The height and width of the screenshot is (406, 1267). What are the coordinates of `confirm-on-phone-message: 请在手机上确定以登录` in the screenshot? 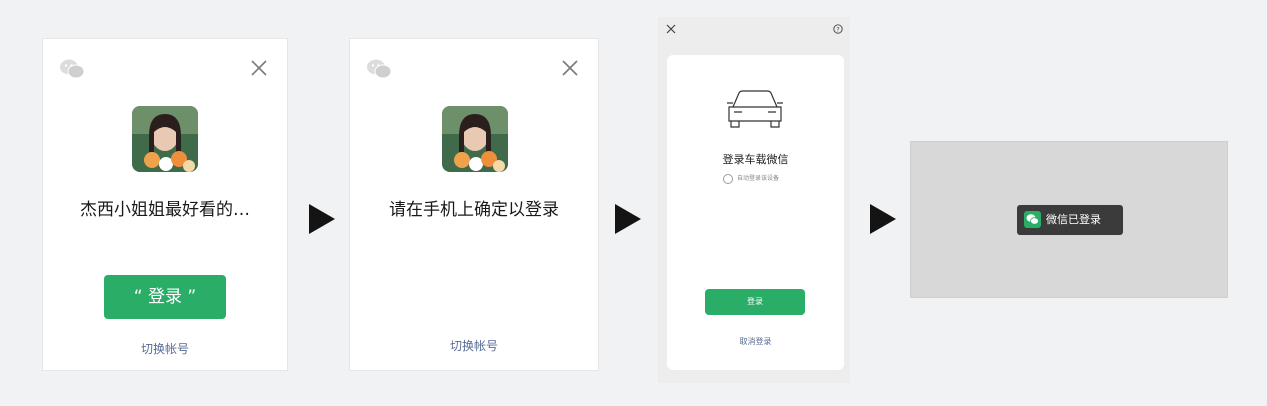 It's located at (474, 210).